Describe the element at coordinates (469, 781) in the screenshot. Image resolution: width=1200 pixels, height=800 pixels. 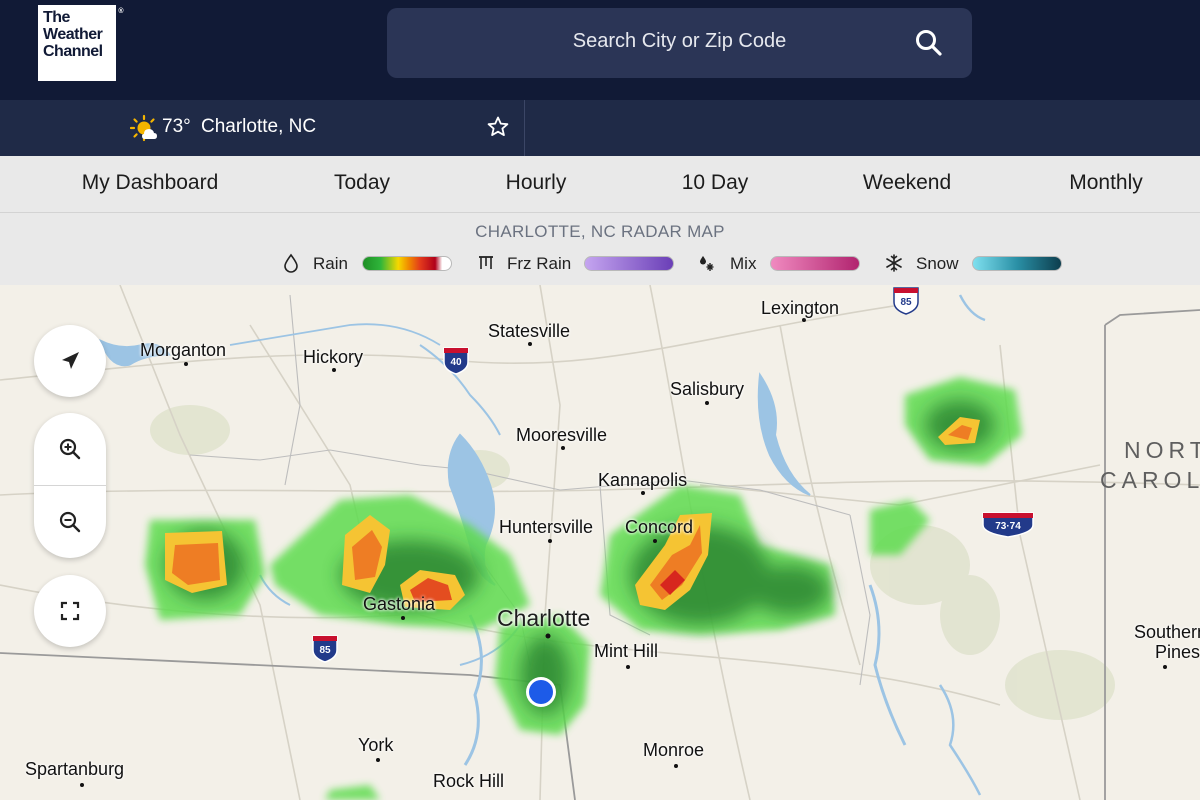
I see `city-rock-hill: Rock Hill` at that location.